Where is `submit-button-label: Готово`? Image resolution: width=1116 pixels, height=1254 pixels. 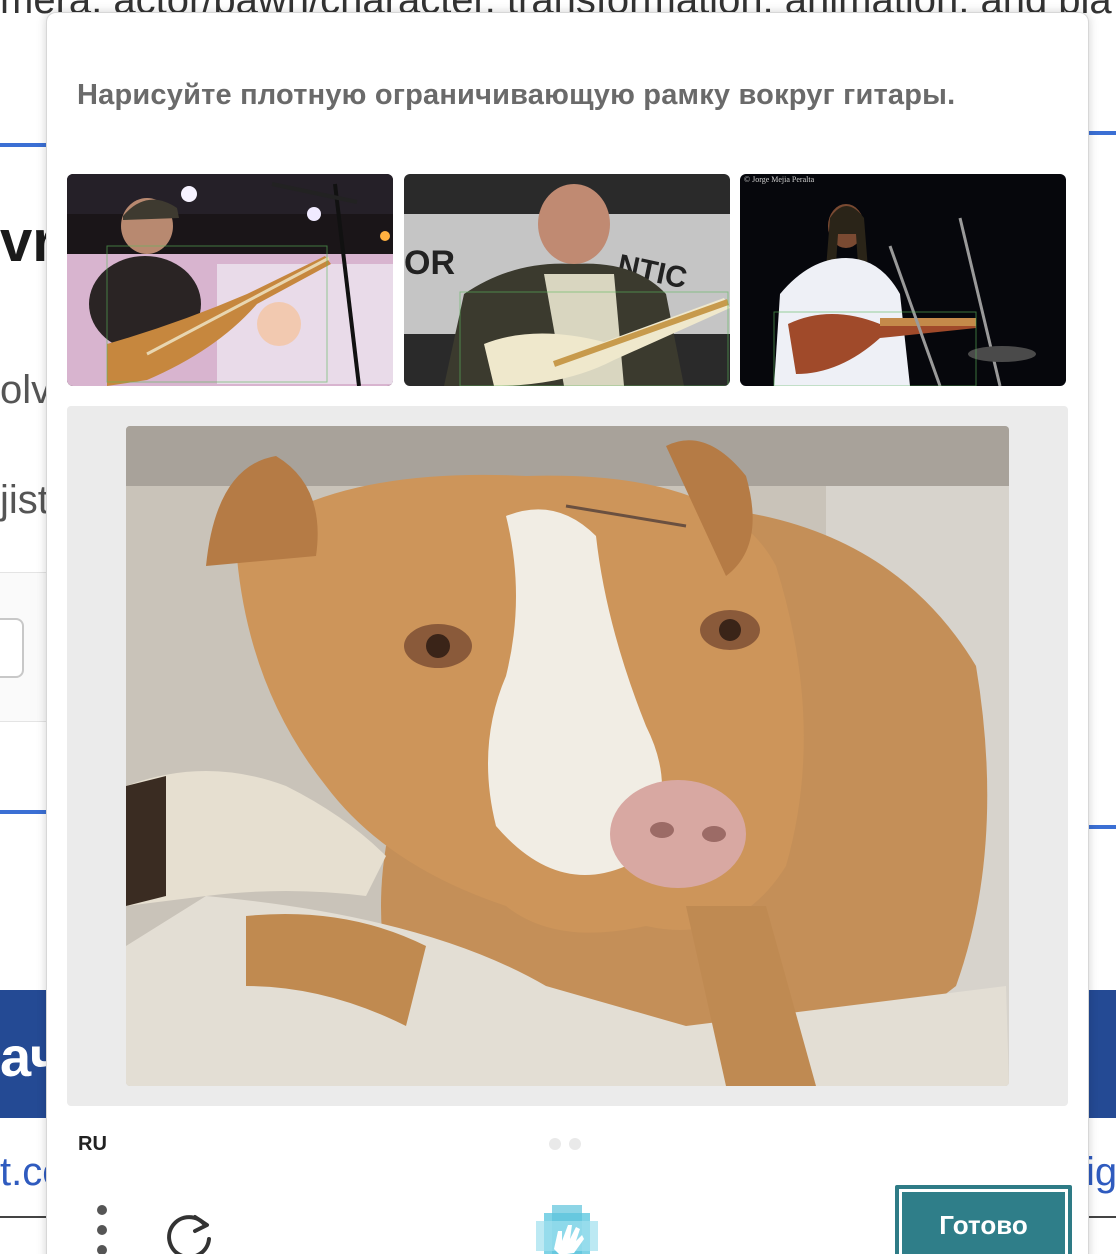
submit-button-label: Готово is located at coordinates (983, 1223).